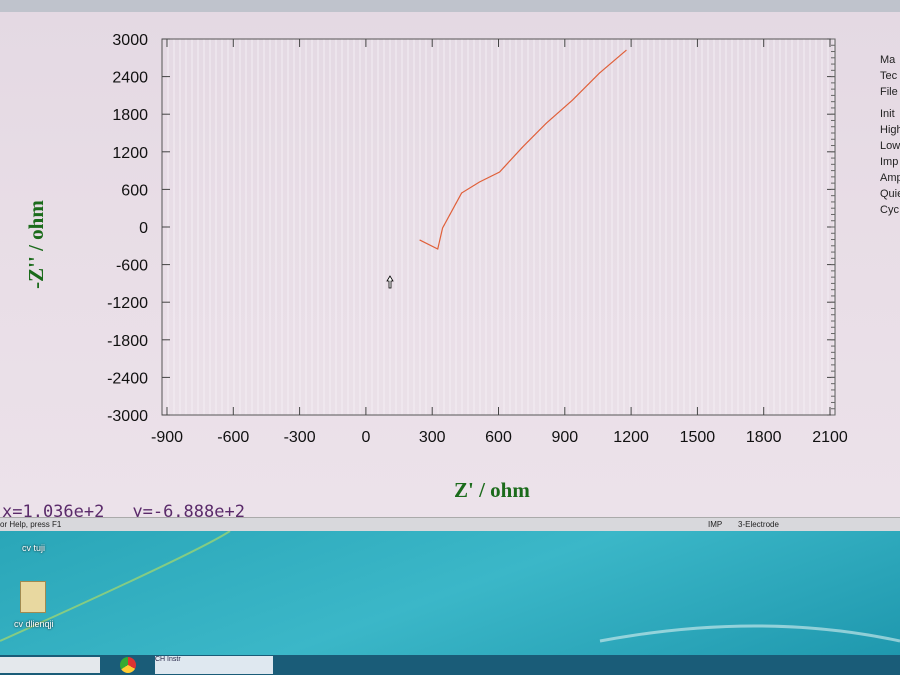 Image resolution: width=900 pixels, height=675 pixels. I want to click on side-panel-item: Tec, so click(889, 76).